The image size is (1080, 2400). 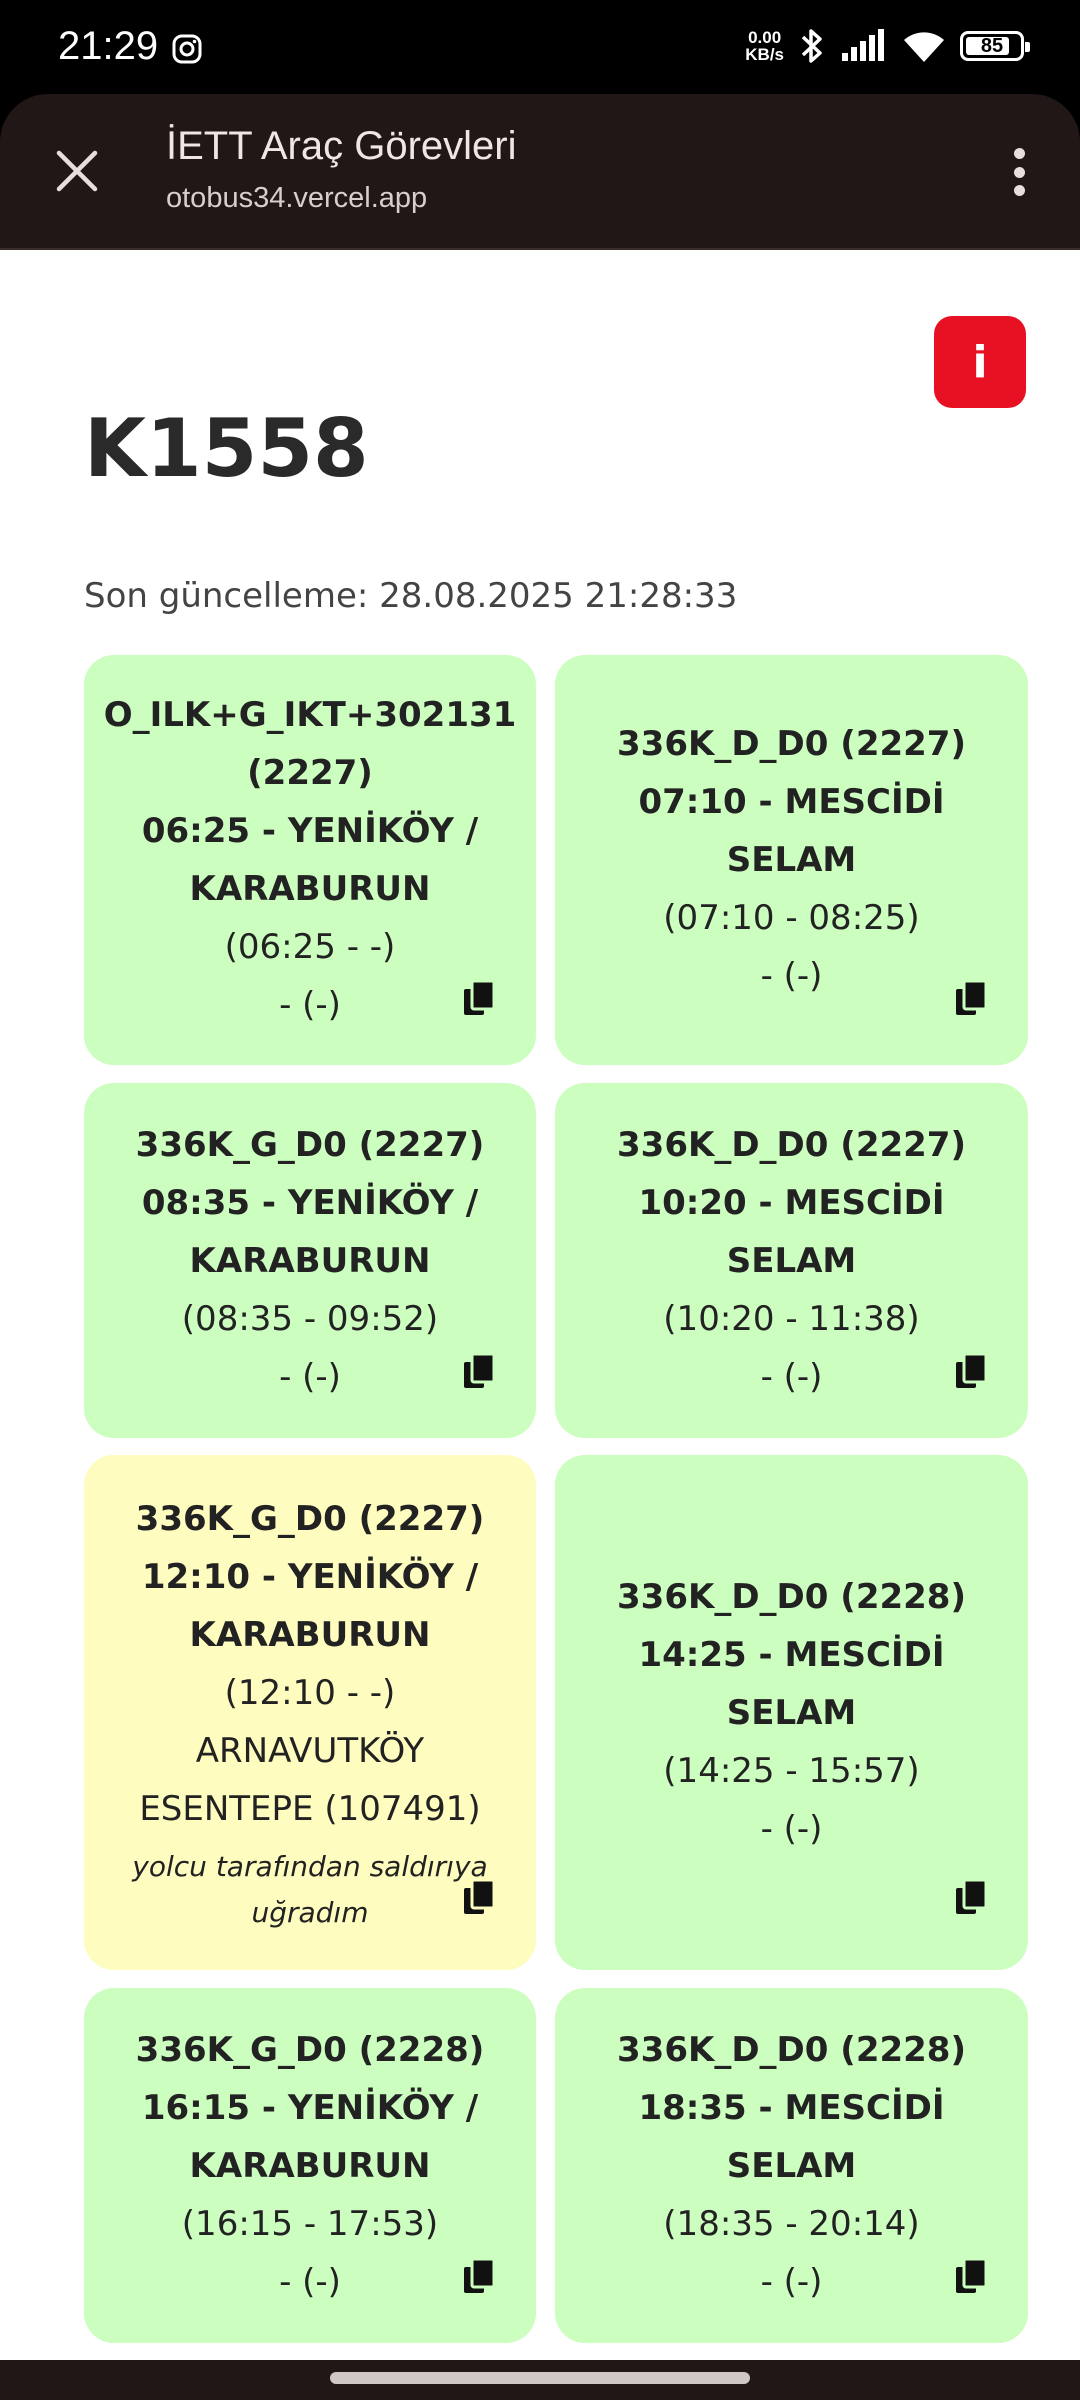 What do you see at coordinates (226, 448) in the screenshot?
I see `page-title: K1558` at bounding box center [226, 448].